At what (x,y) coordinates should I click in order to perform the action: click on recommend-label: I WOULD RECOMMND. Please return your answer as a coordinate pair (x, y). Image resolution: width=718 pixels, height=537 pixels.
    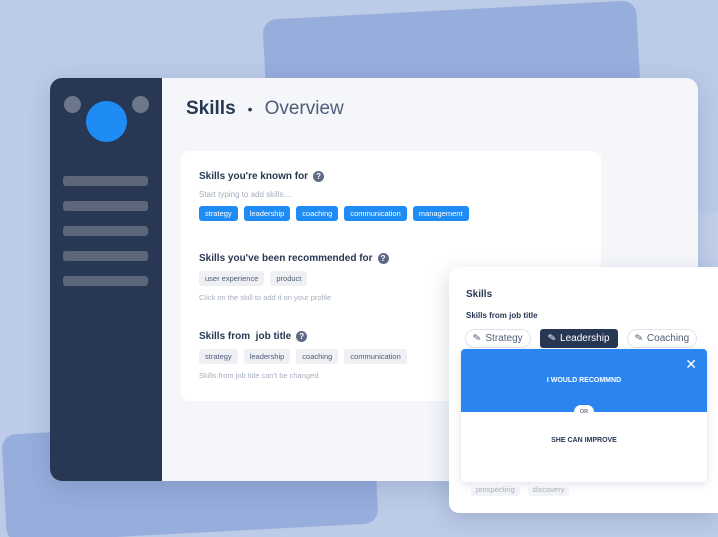
    Looking at the image, I should click on (584, 380).